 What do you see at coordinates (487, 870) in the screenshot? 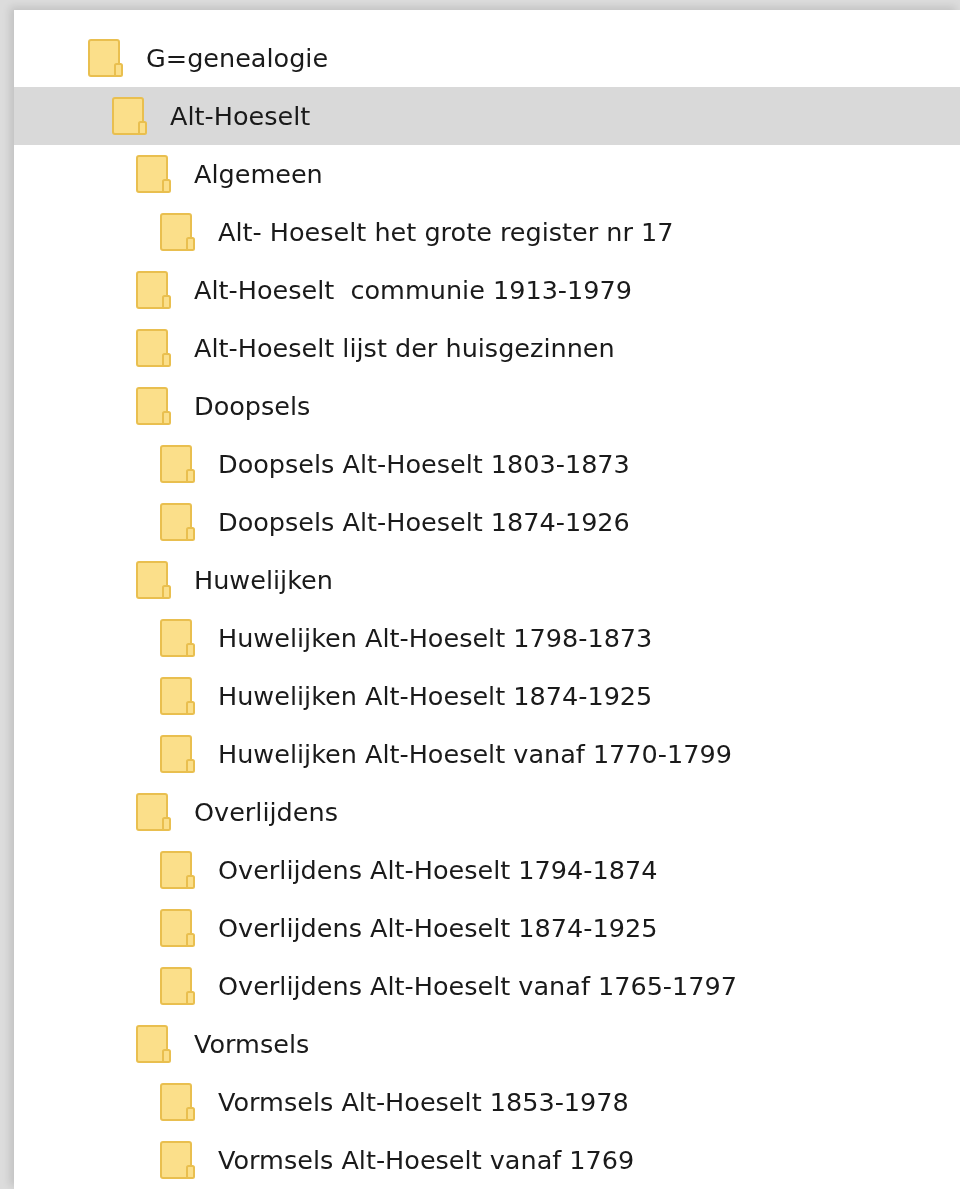
I see `folder-item: Overlijdens Alt-Hoeselt 1794-1874` at bounding box center [487, 870].